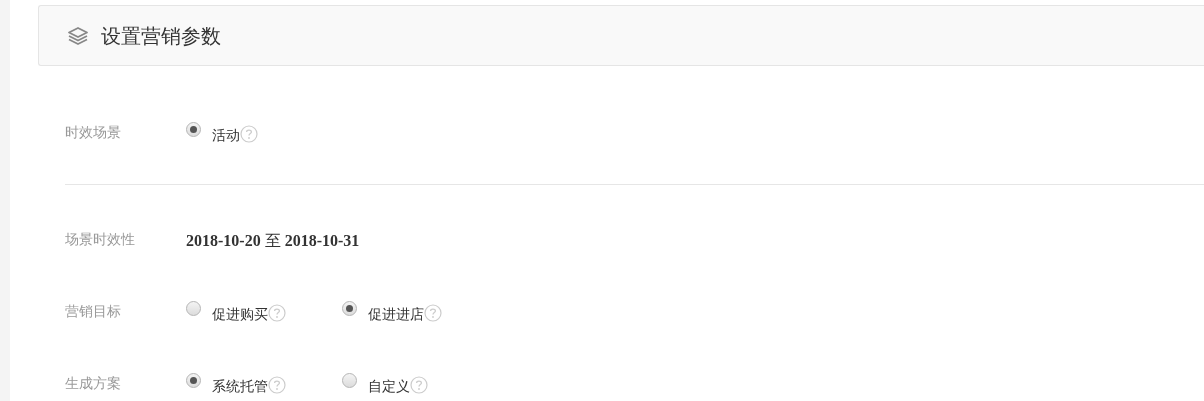 The image size is (1204, 401). Describe the element at coordinates (240, 314) in the screenshot. I see `option-label: 促进购买` at that location.